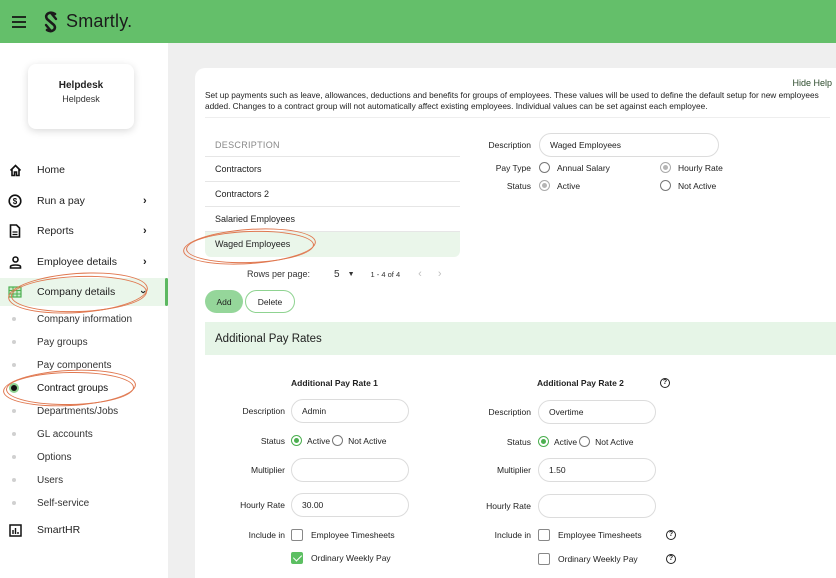  Describe the element at coordinates (73, 388) in the screenshot. I see `sidebar-subitem-label: Contract groups` at that location.